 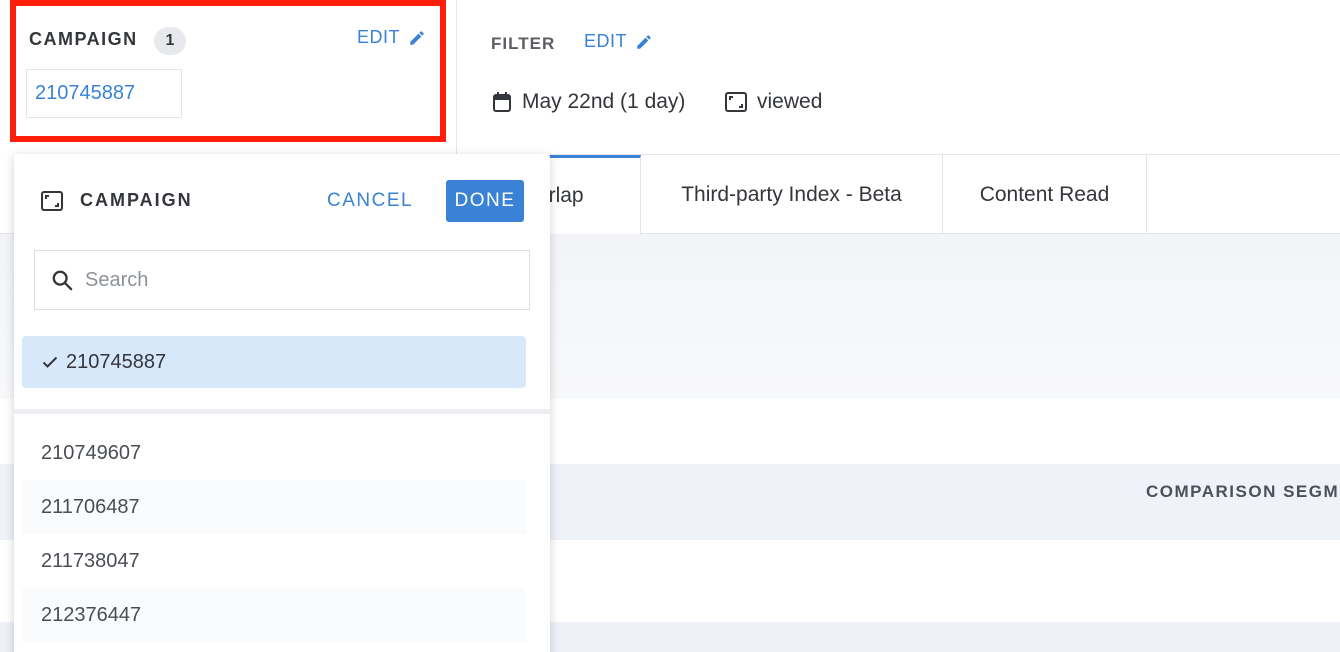 I want to click on dropdown-title: CAMPAIGN, so click(x=136, y=200).